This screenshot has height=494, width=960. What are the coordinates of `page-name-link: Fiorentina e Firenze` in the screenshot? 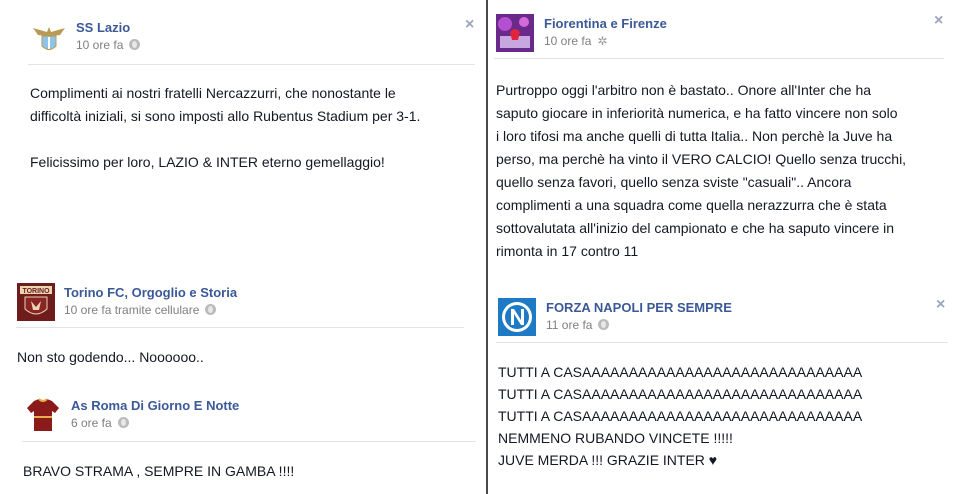 It's located at (605, 23).